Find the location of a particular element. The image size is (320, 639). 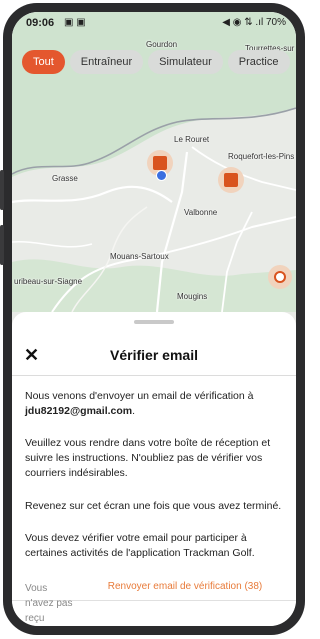

map-label-valbonne: Valbonne is located at coordinates (201, 212).